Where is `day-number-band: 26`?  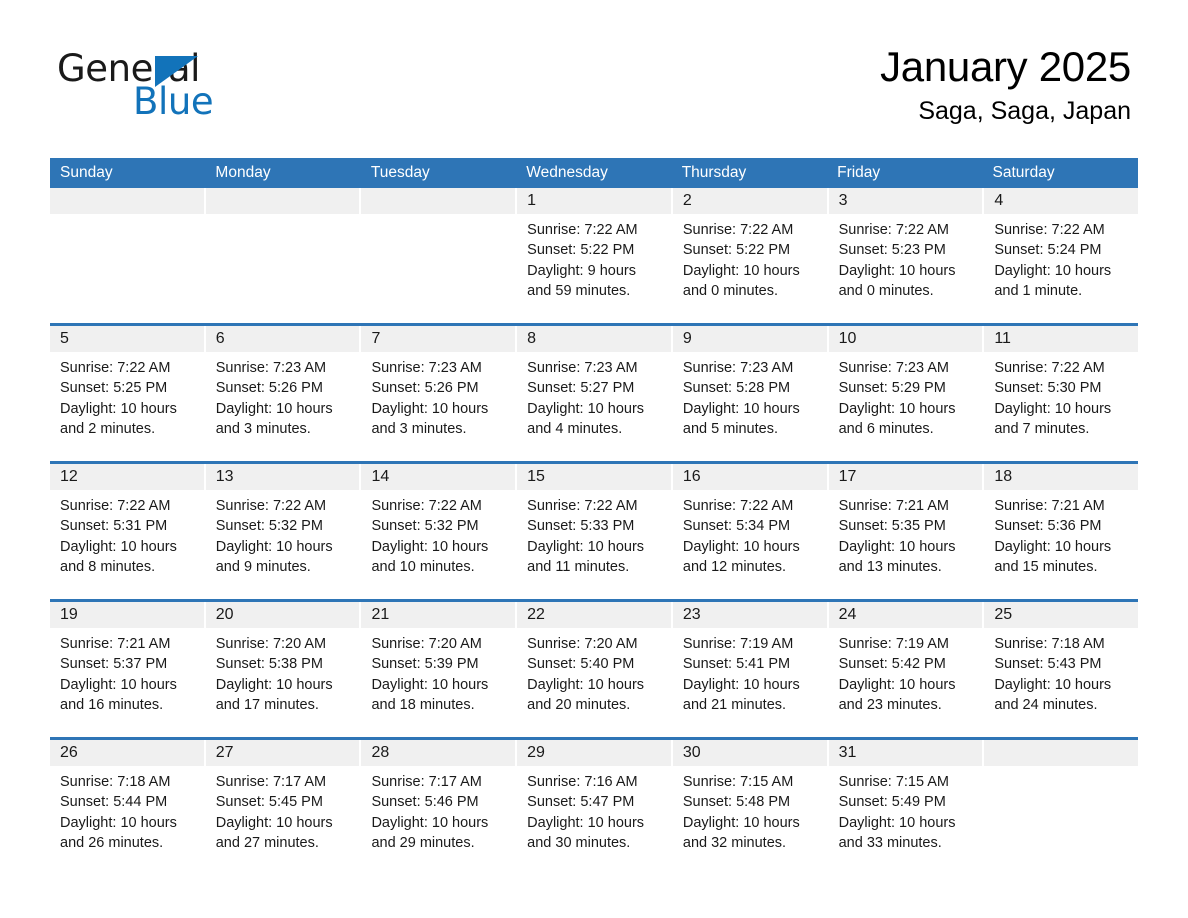 day-number-band: 26 is located at coordinates (127, 753).